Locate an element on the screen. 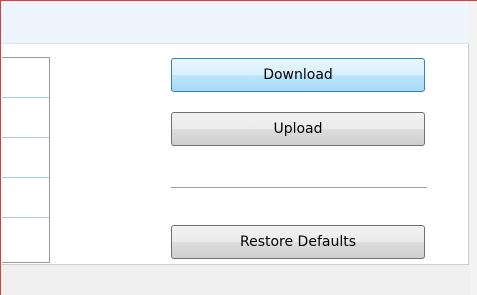  download-button: Download is located at coordinates (298, 75).